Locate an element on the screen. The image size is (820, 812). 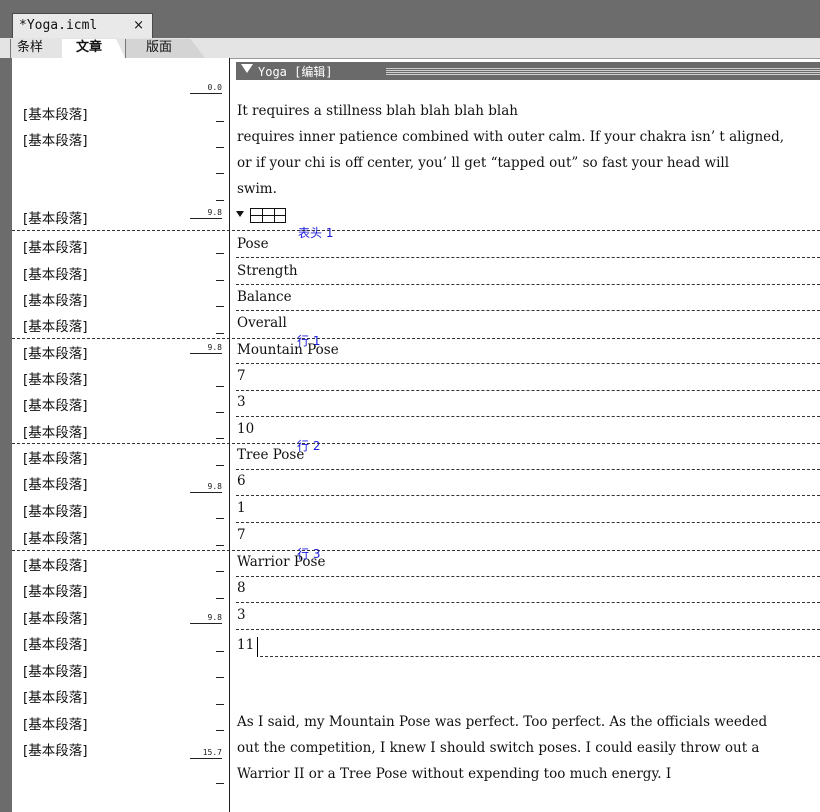
table-cell: Mountain Pose is located at coordinates (288, 350).